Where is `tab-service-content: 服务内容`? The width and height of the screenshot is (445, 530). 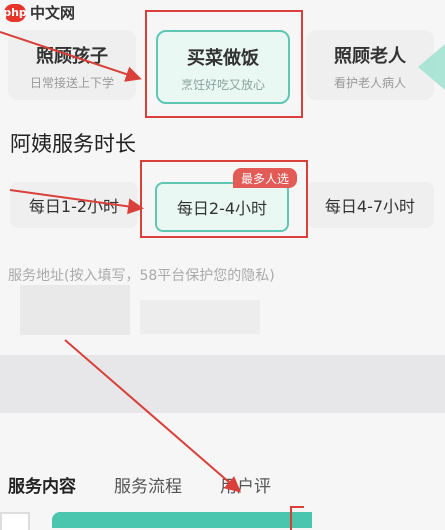
tab-service-content: 服务内容 is located at coordinates (42, 484).